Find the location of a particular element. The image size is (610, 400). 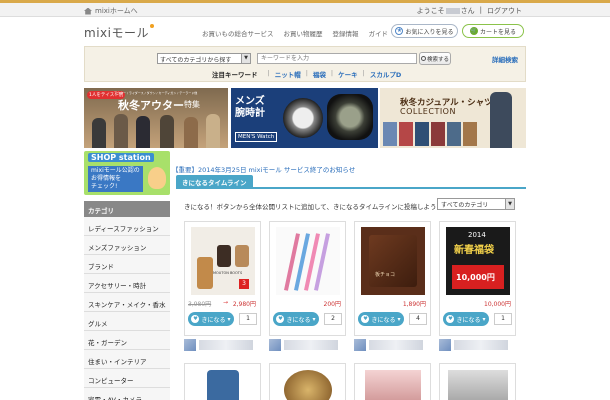

nav-shopping-services: お買いもの総合サービス is located at coordinates (238, 33).